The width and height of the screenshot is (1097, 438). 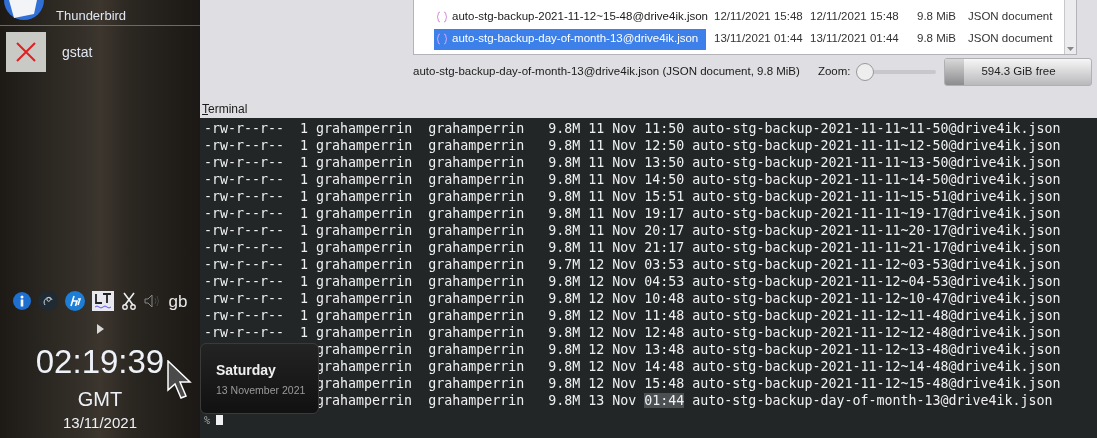 I want to click on tooltip-title: Saturday, so click(x=246, y=369).